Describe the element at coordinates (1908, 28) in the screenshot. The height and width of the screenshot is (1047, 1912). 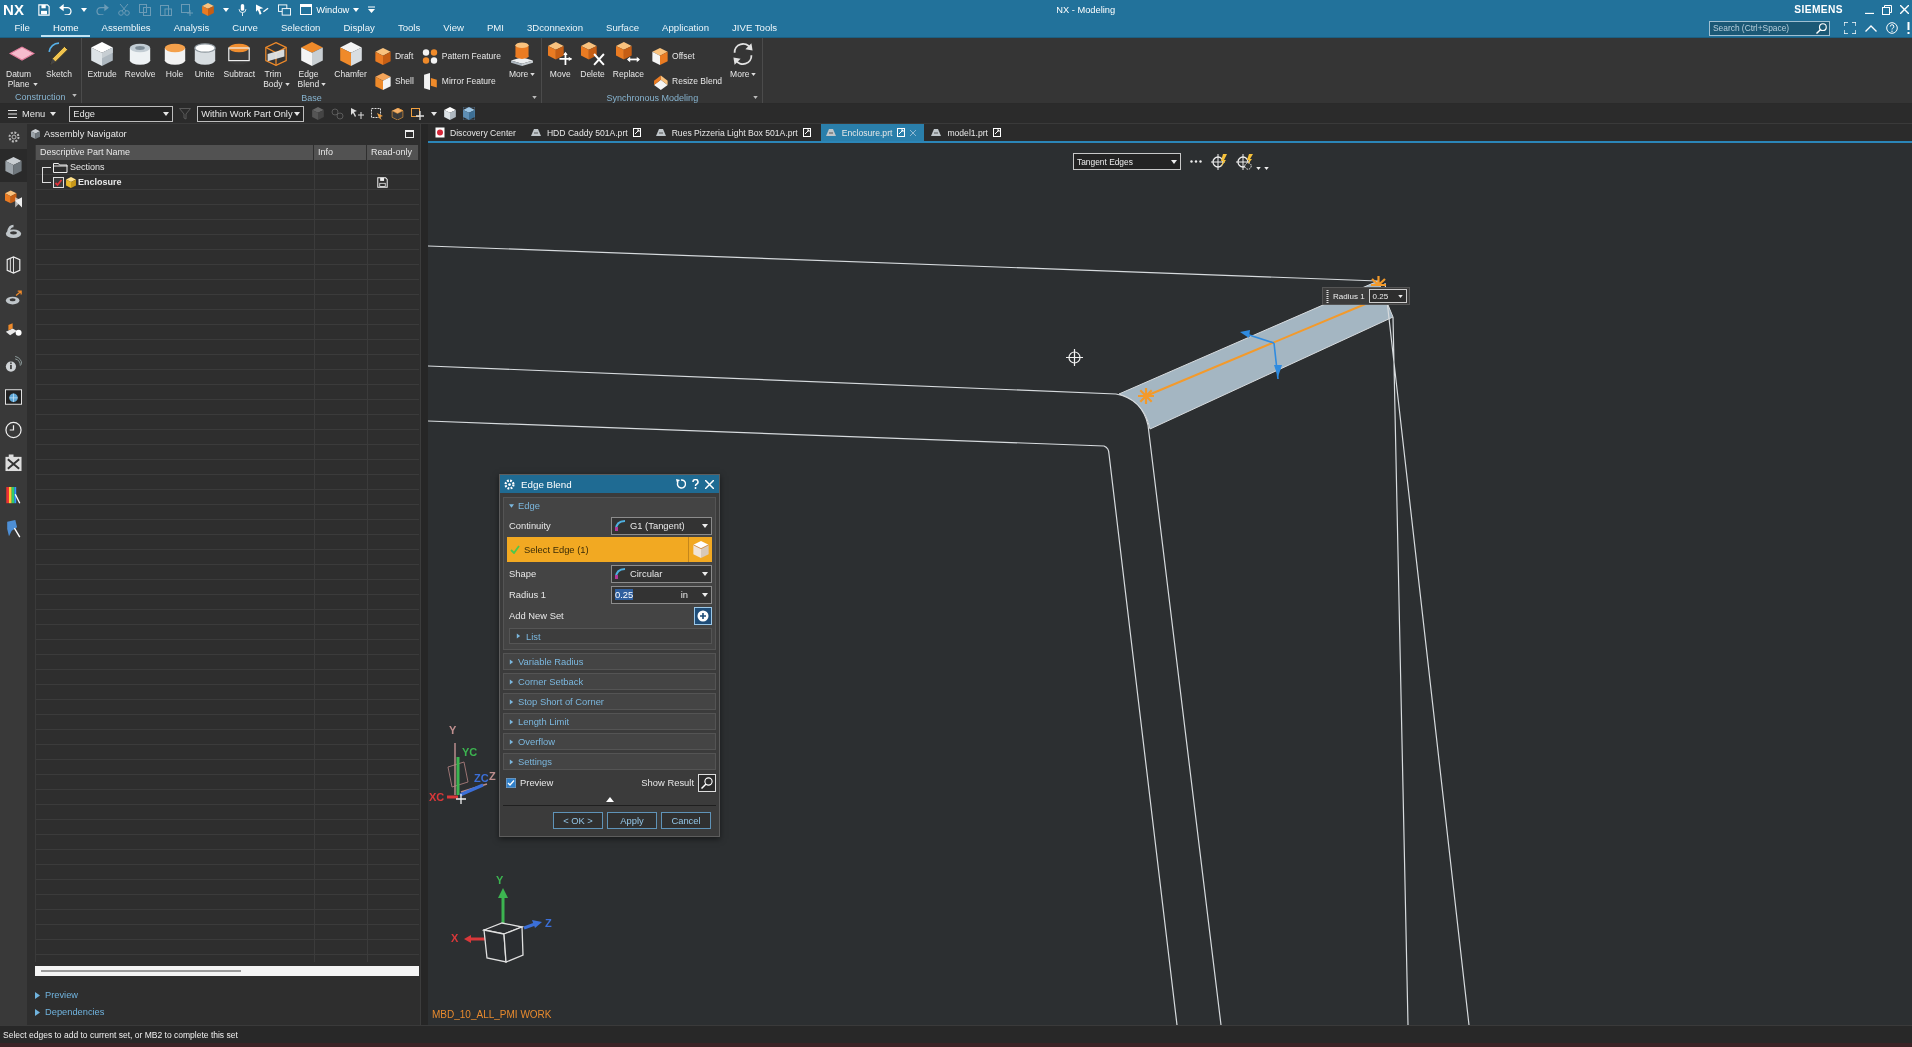
I see `alert-icon` at that location.